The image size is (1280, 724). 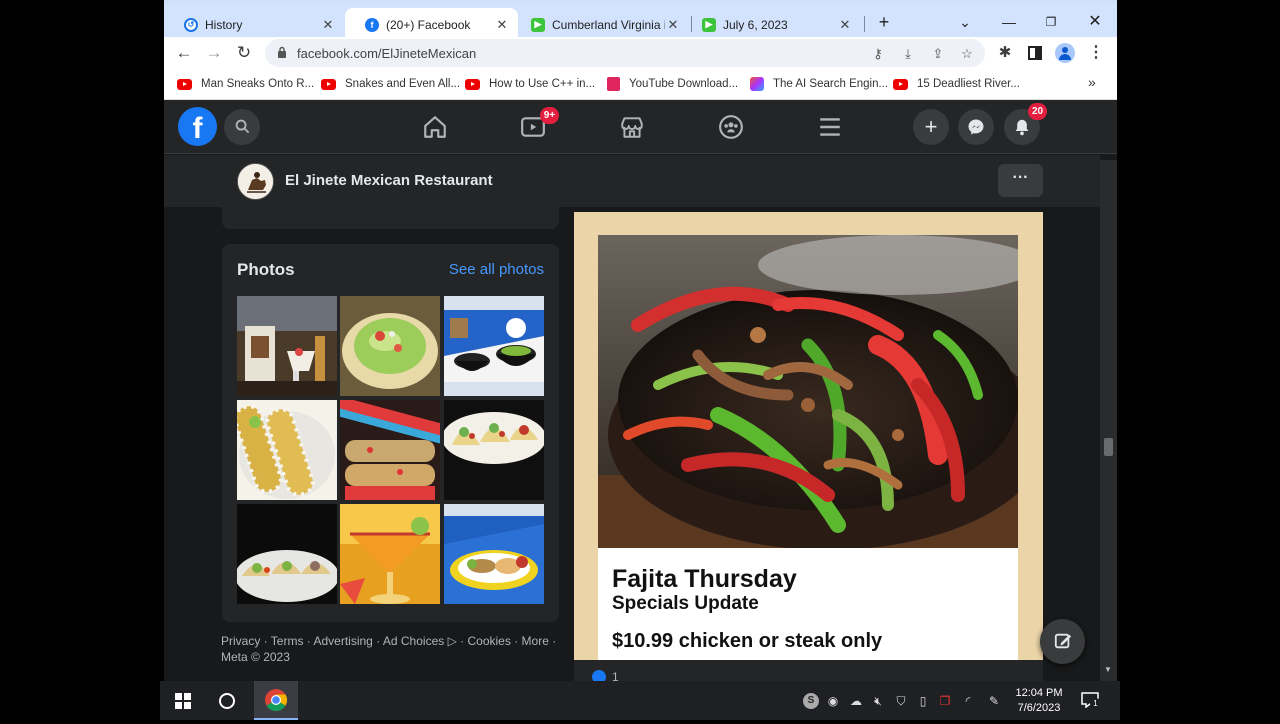 I want to click on display-icon: ❐, so click(x=945, y=701).